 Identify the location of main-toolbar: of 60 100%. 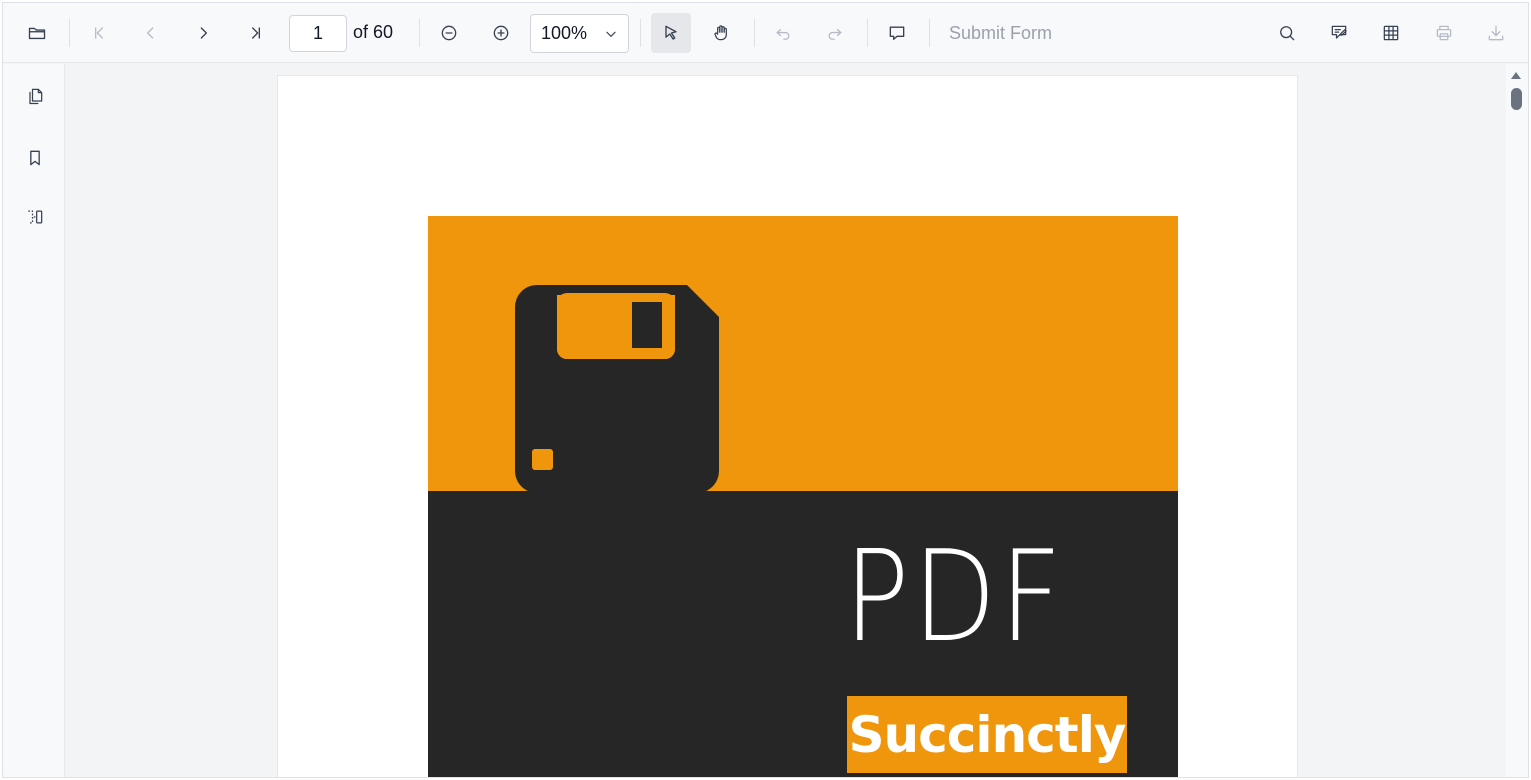
(765, 33).